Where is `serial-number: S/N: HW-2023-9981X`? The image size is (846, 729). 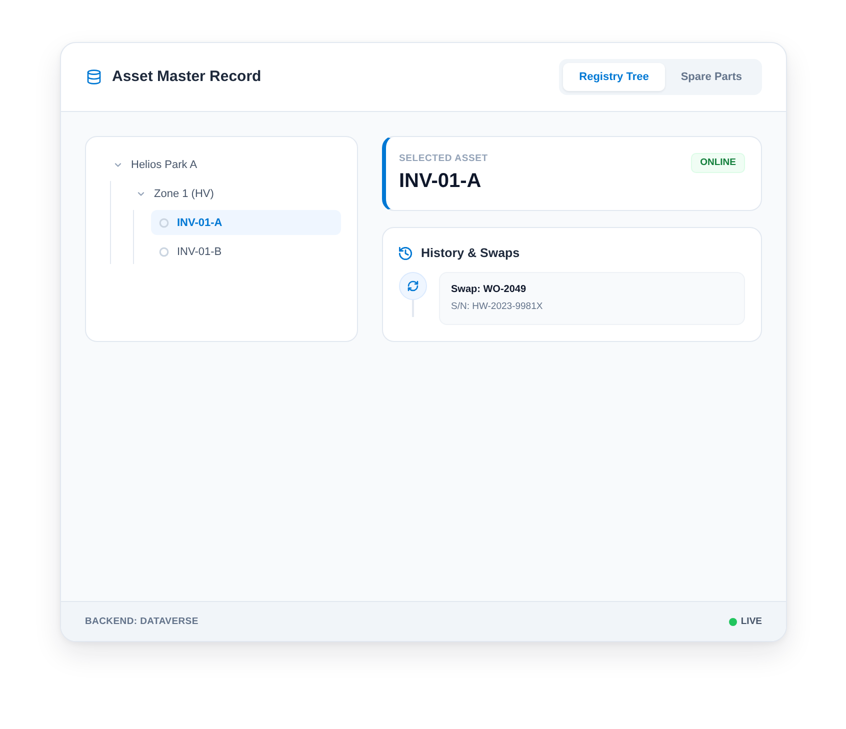 serial-number: S/N: HW-2023-9981X is located at coordinates (497, 307).